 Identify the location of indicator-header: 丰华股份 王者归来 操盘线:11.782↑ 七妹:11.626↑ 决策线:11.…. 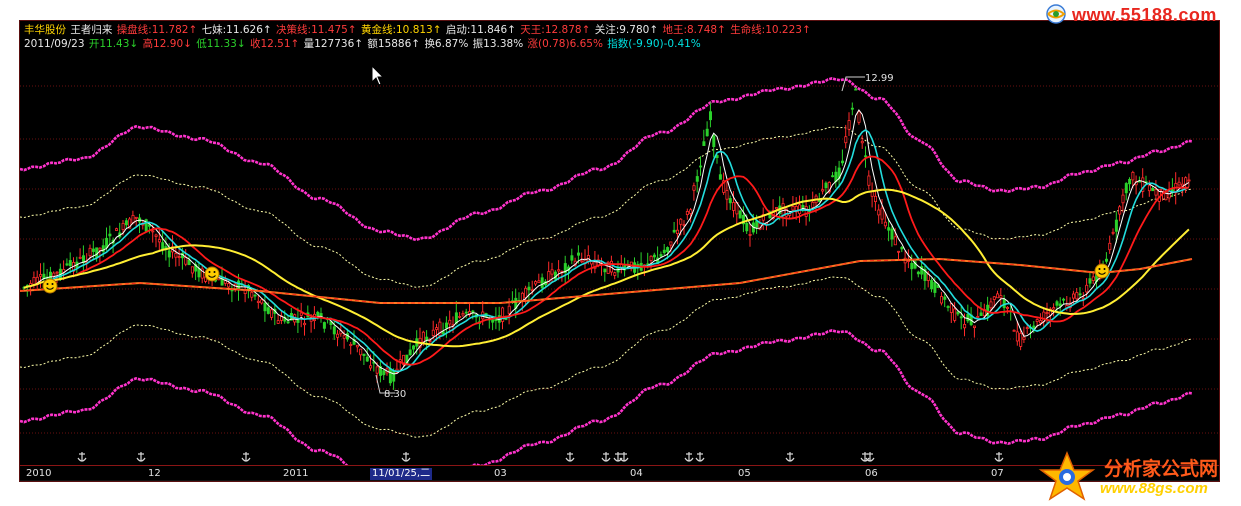
(418, 30).